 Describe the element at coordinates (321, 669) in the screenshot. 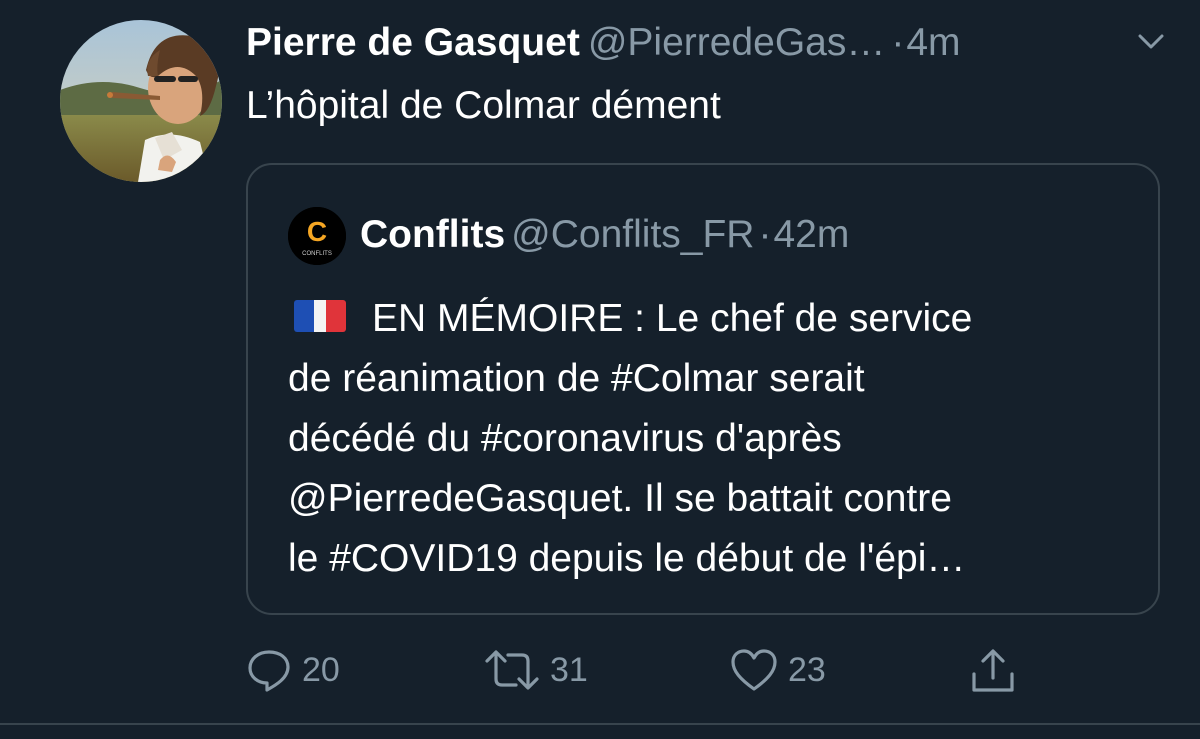

I see `reply-count: 20` at that location.